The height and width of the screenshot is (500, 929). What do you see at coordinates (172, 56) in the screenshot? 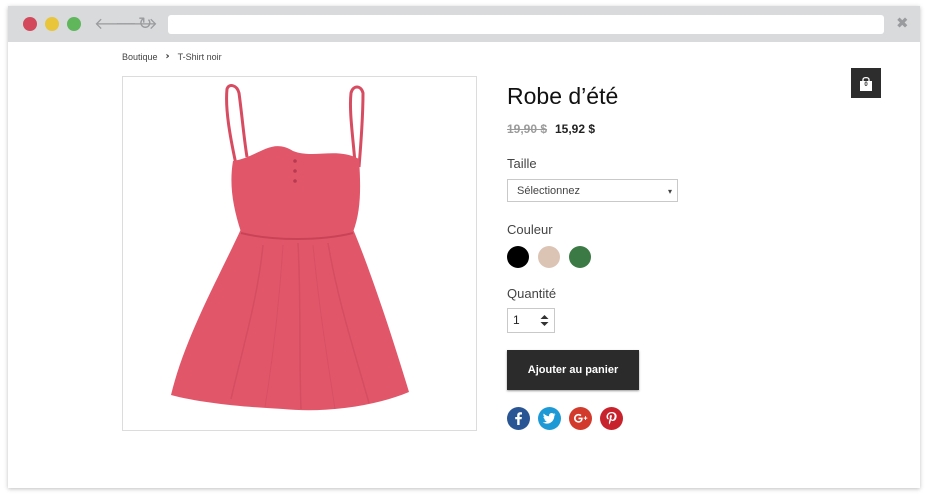
I see `breadcrumb: Boutique › T-Shirt noir` at bounding box center [172, 56].